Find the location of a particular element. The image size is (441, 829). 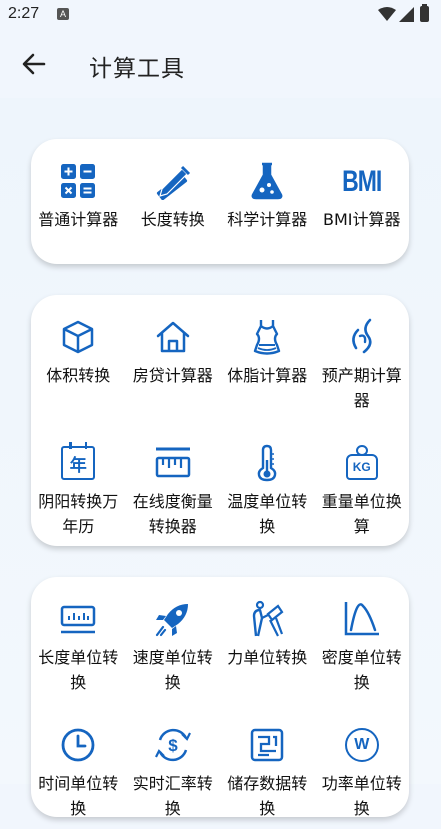

tool-body-fat-calculator: 体脂计算器 is located at coordinates (267, 358).